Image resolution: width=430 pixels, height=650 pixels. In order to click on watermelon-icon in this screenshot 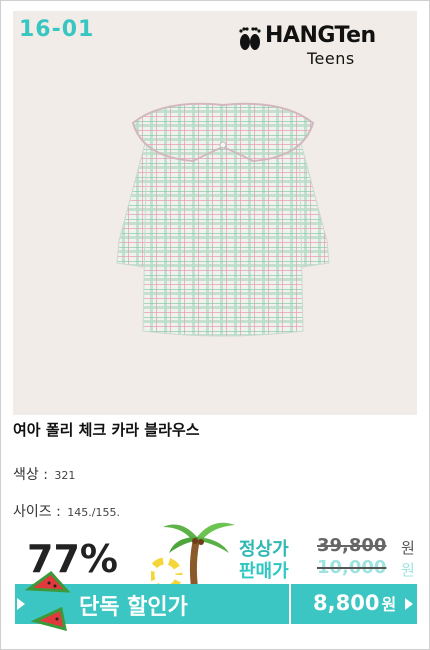, I will do `click(47, 601)`.